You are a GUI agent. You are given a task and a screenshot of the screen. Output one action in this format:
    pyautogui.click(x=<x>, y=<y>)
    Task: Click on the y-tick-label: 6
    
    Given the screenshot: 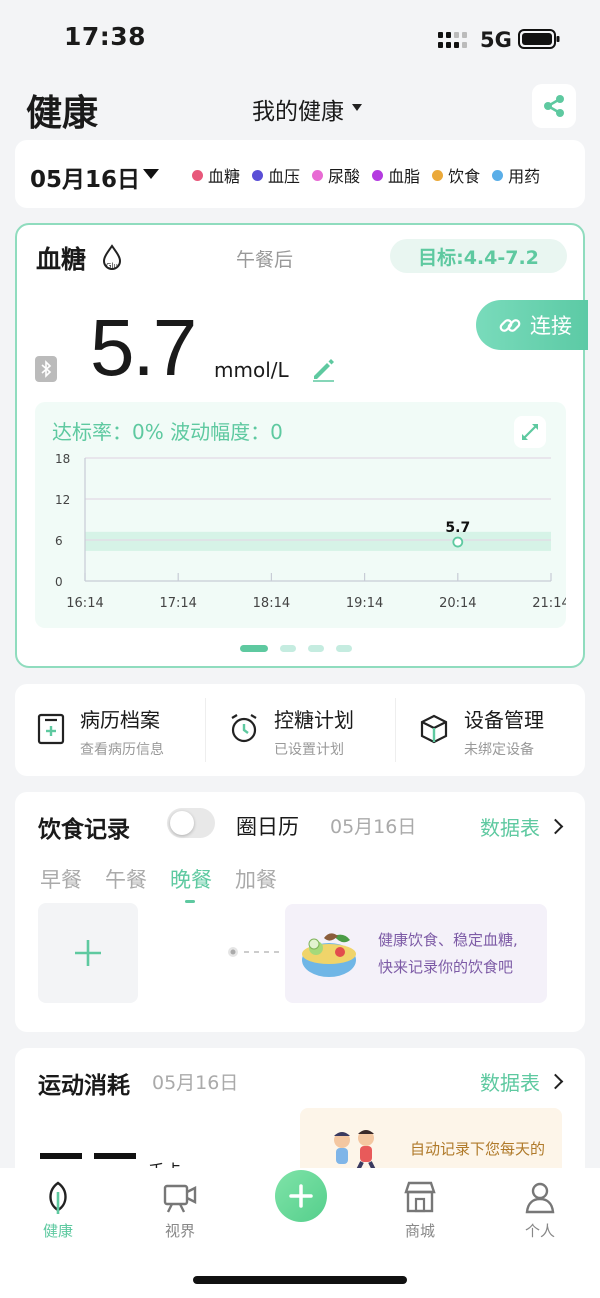 What is the action you would take?
    pyautogui.click(x=59, y=541)
    